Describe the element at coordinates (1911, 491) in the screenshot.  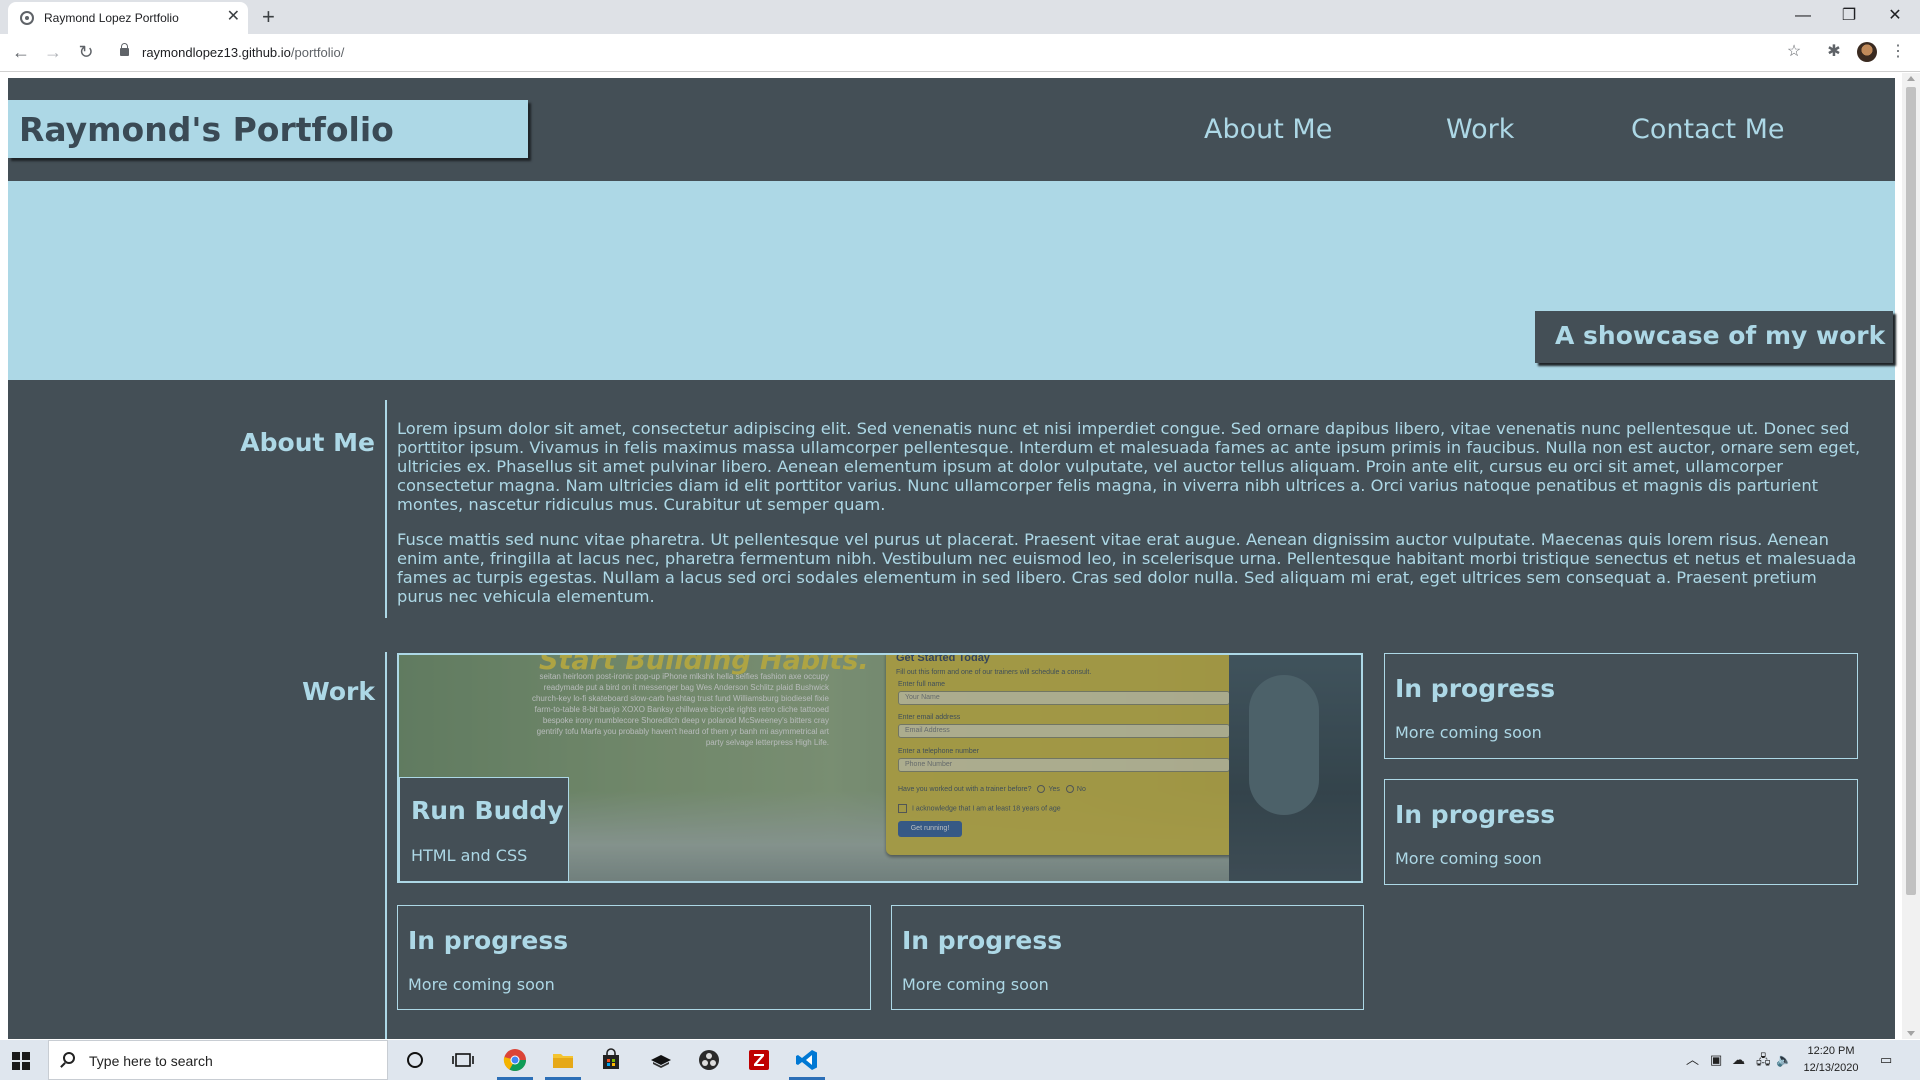
I see `scrollbar-thumb` at that location.